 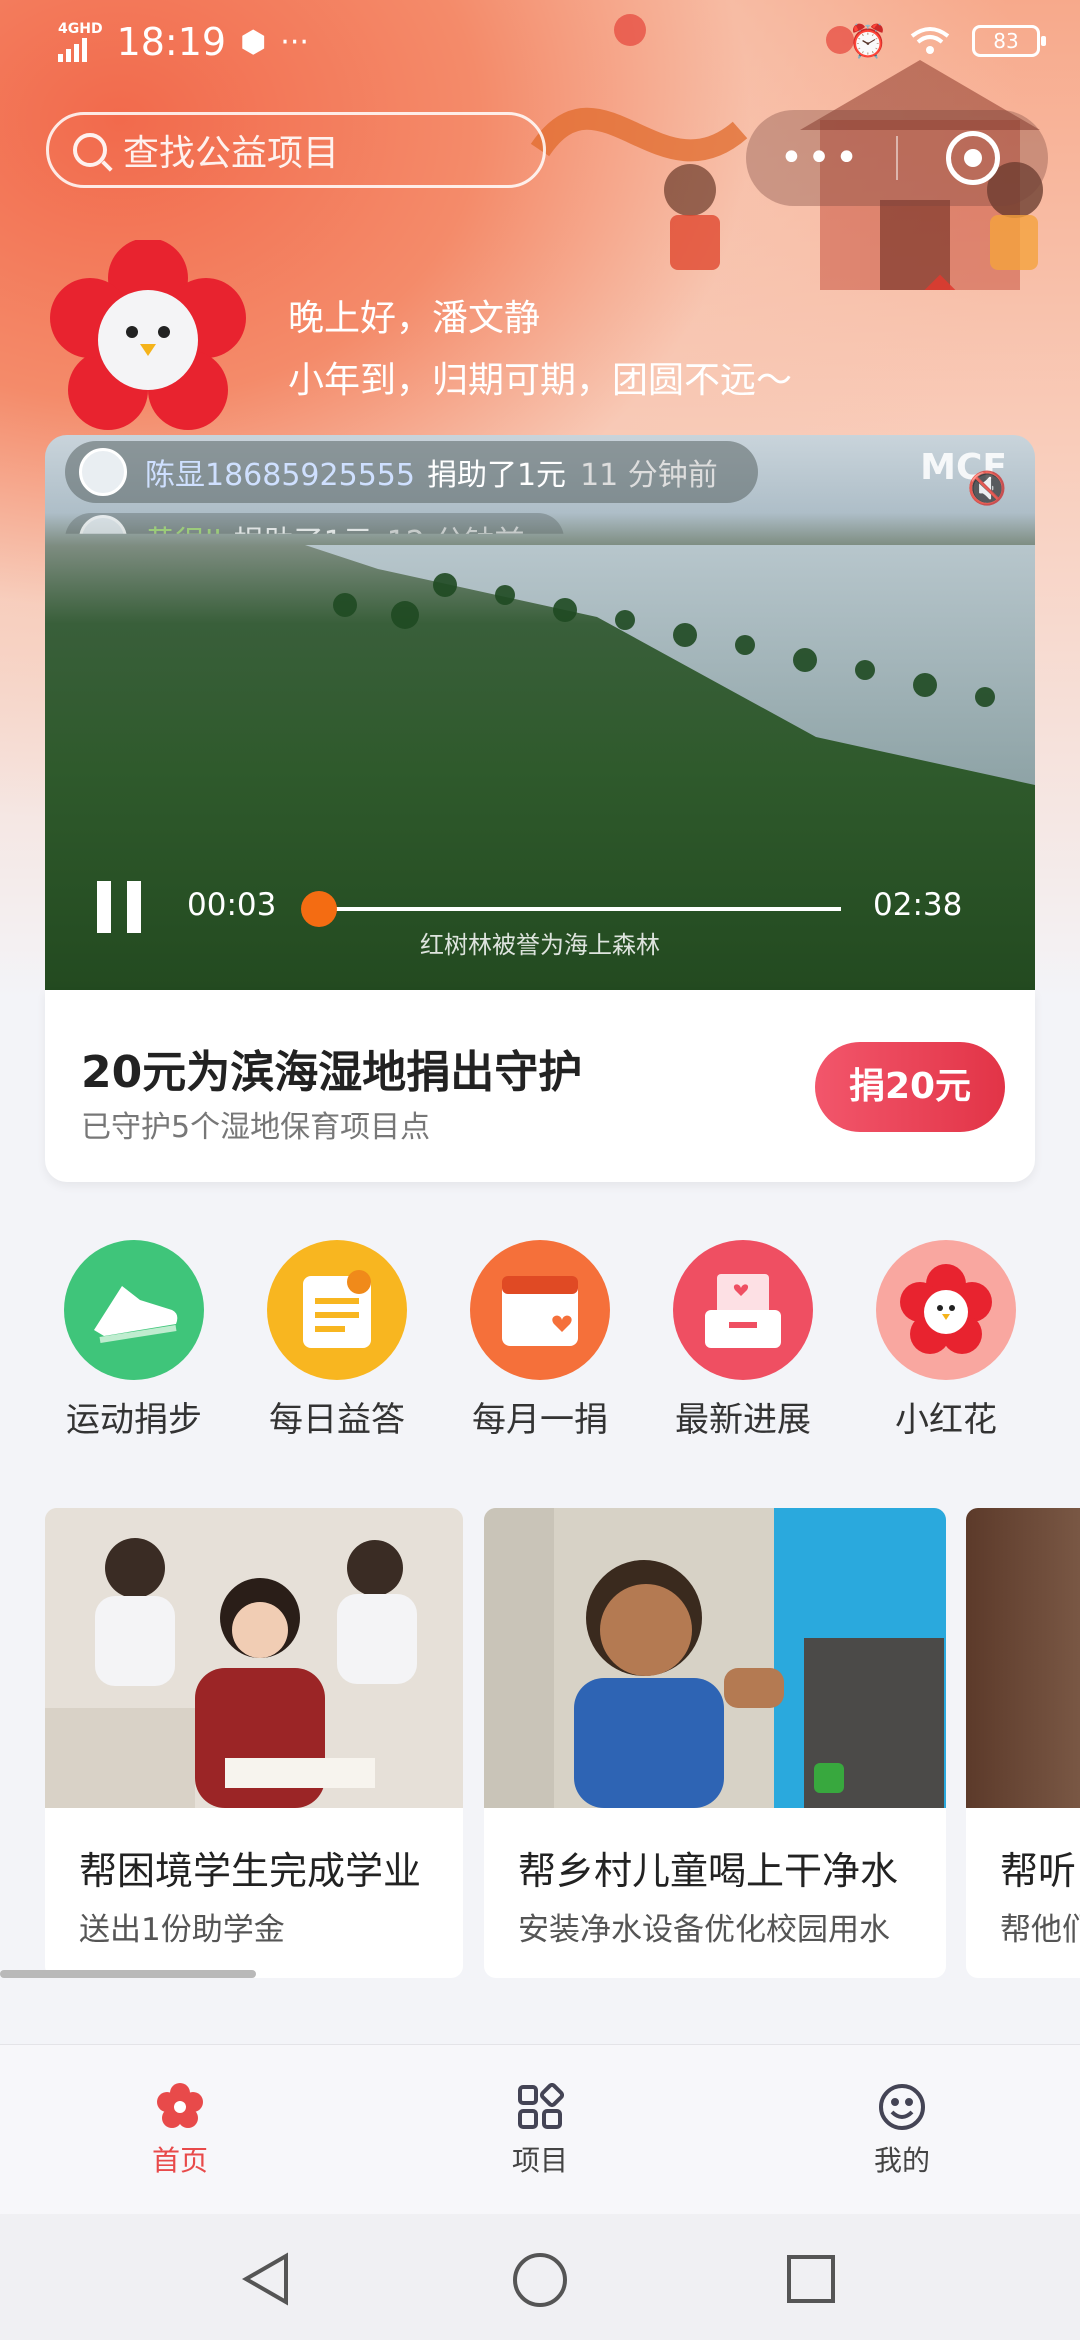 What do you see at coordinates (987, 488) in the screenshot?
I see `mute-icon: 🔇` at bounding box center [987, 488].